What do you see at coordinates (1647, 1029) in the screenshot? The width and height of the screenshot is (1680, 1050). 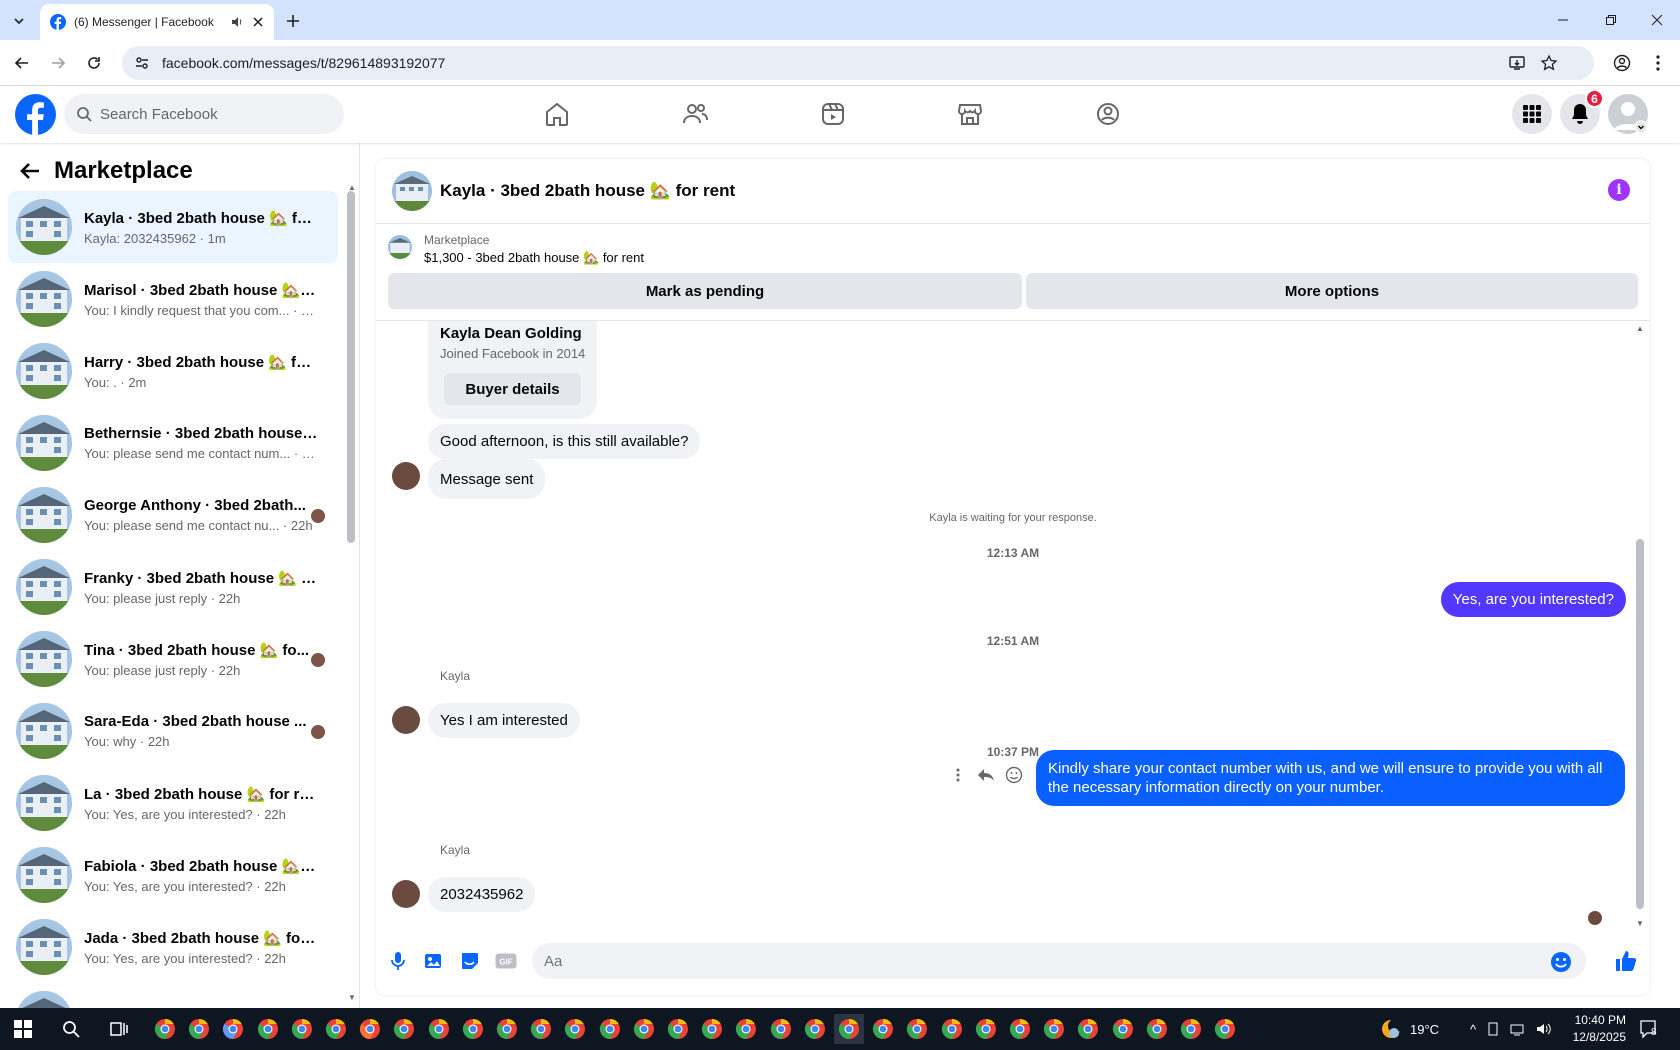 I see `notification-center-icon: 8` at bounding box center [1647, 1029].